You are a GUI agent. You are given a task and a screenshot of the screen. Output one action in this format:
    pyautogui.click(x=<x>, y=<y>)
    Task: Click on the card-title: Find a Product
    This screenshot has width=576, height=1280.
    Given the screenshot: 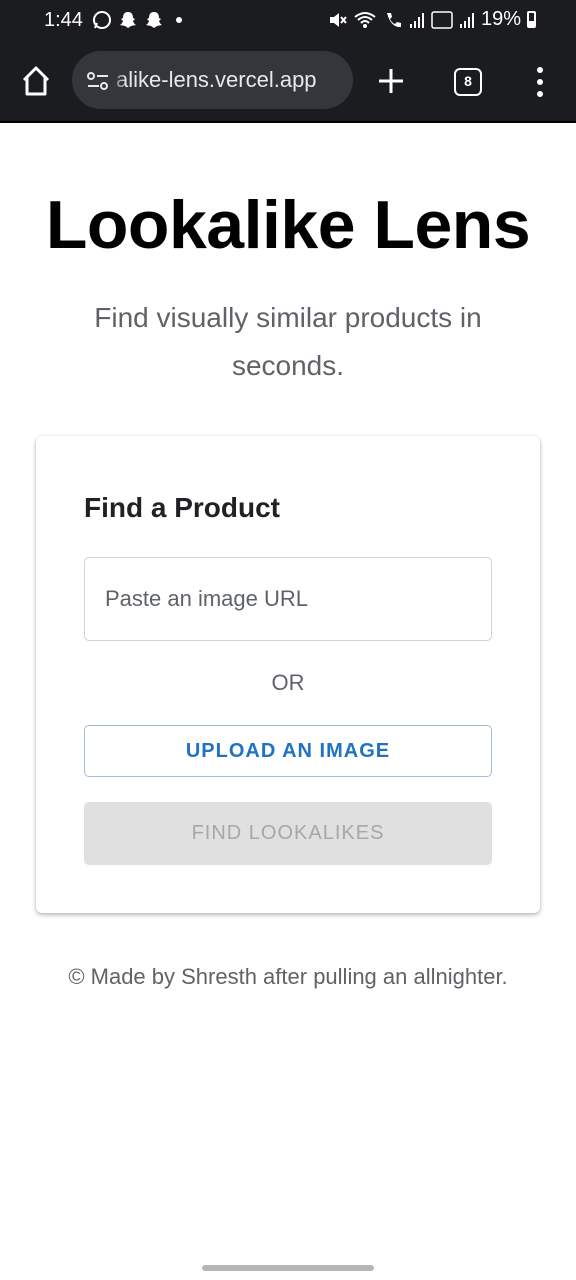 What is the action you would take?
    pyautogui.click(x=182, y=507)
    